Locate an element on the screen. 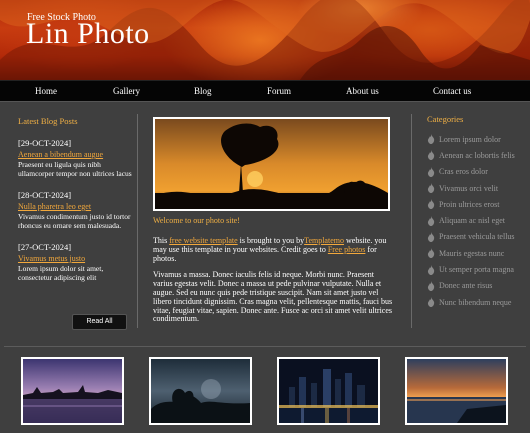  dusk-town-image is located at coordinates (72, 391).